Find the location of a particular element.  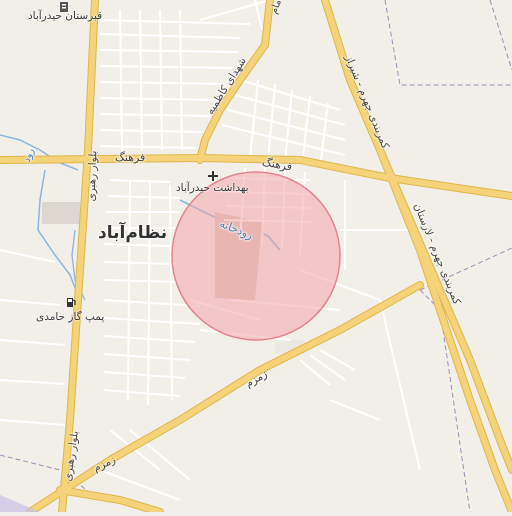

selection-circle is located at coordinates (256, 256).